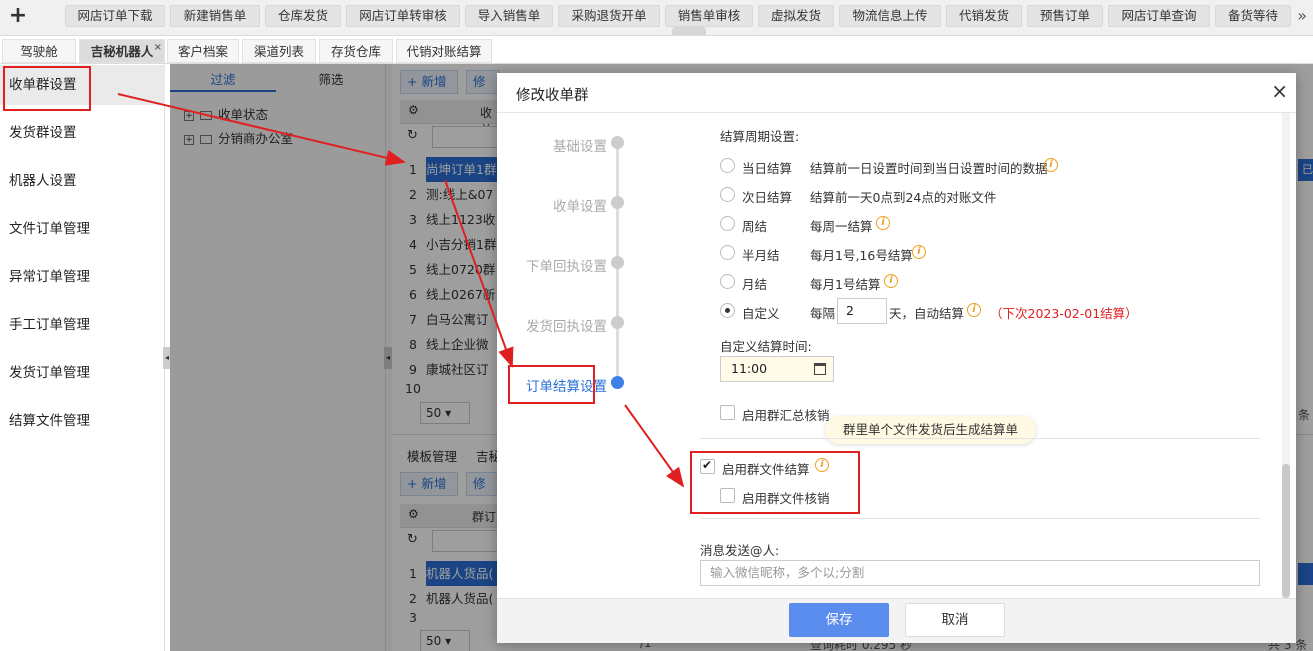  What do you see at coordinates (761, 255) in the screenshot?
I see `radio-label: 半月结` at bounding box center [761, 255].